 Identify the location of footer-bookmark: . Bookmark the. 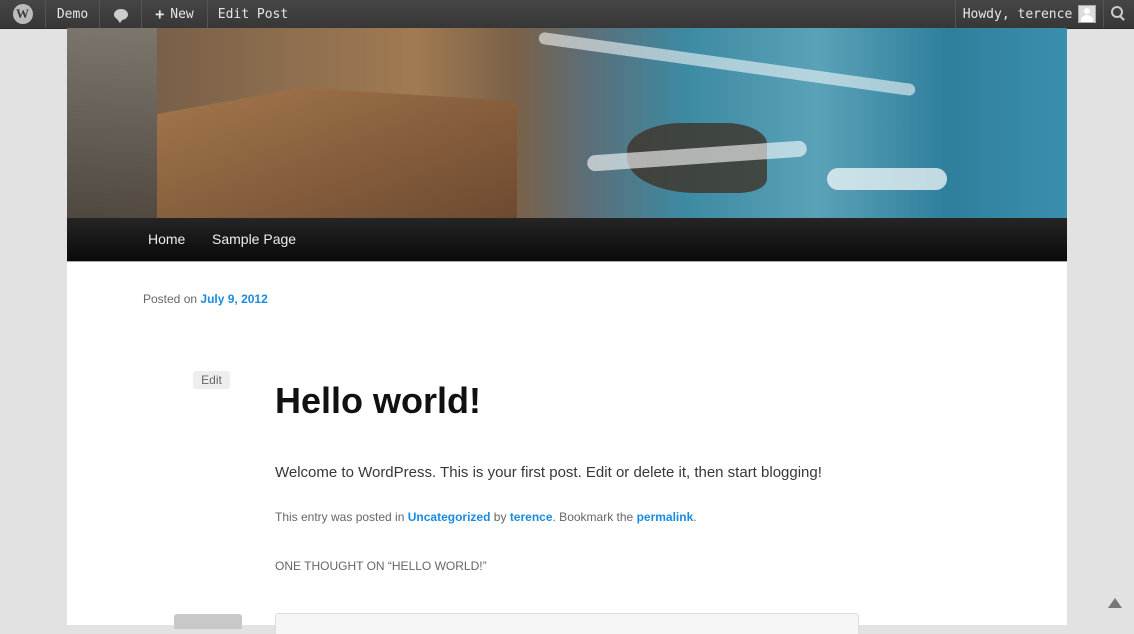
(593, 517).